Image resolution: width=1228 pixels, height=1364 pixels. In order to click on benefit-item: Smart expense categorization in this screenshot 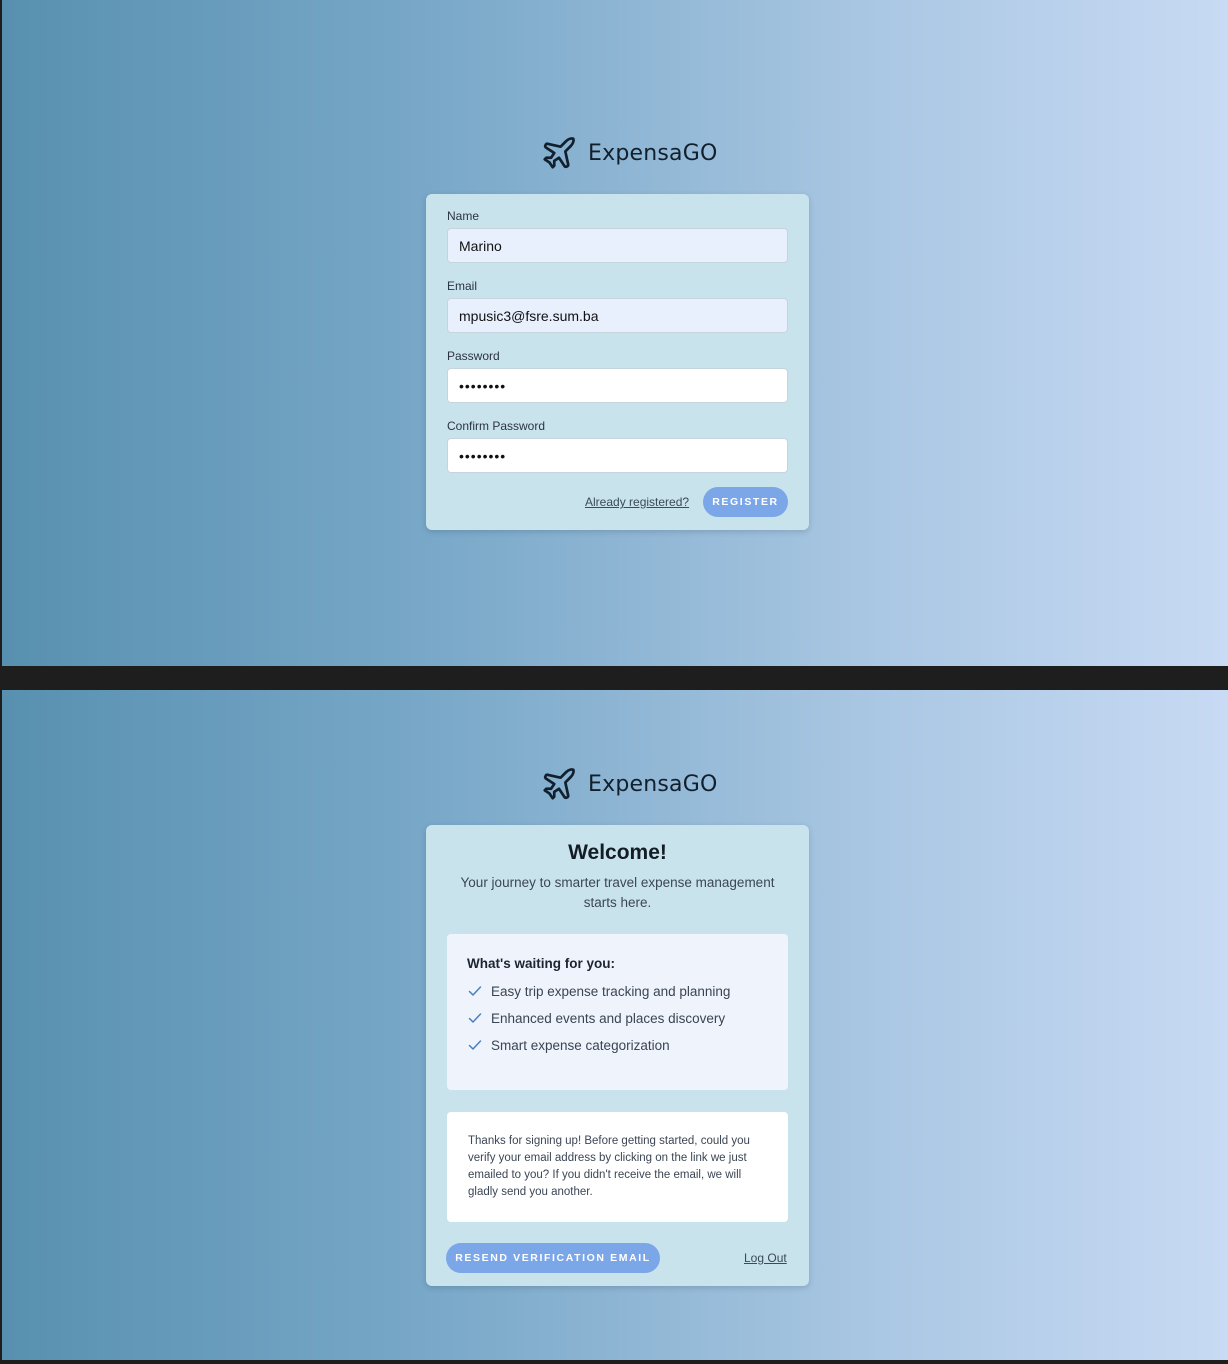, I will do `click(568, 1045)`.